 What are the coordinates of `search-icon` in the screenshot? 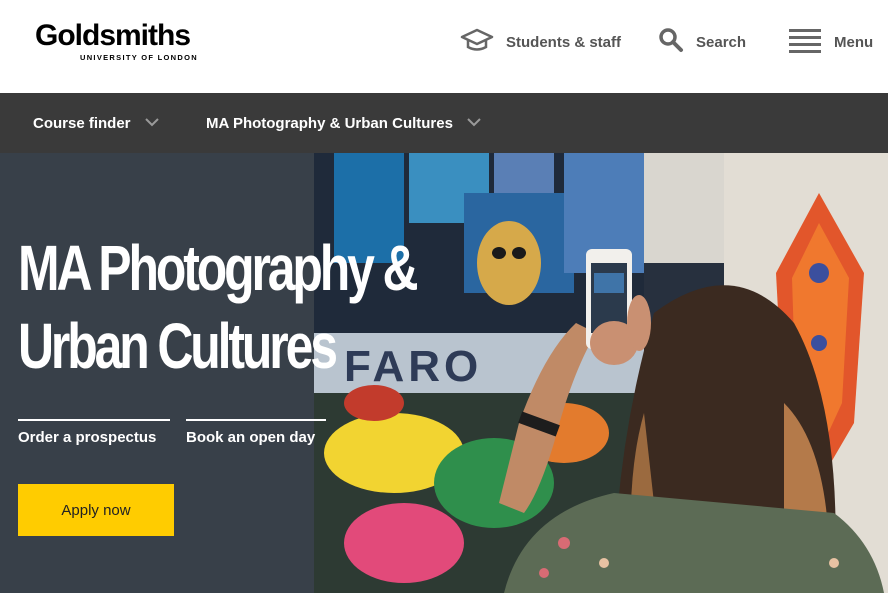 It's located at (671, 42).